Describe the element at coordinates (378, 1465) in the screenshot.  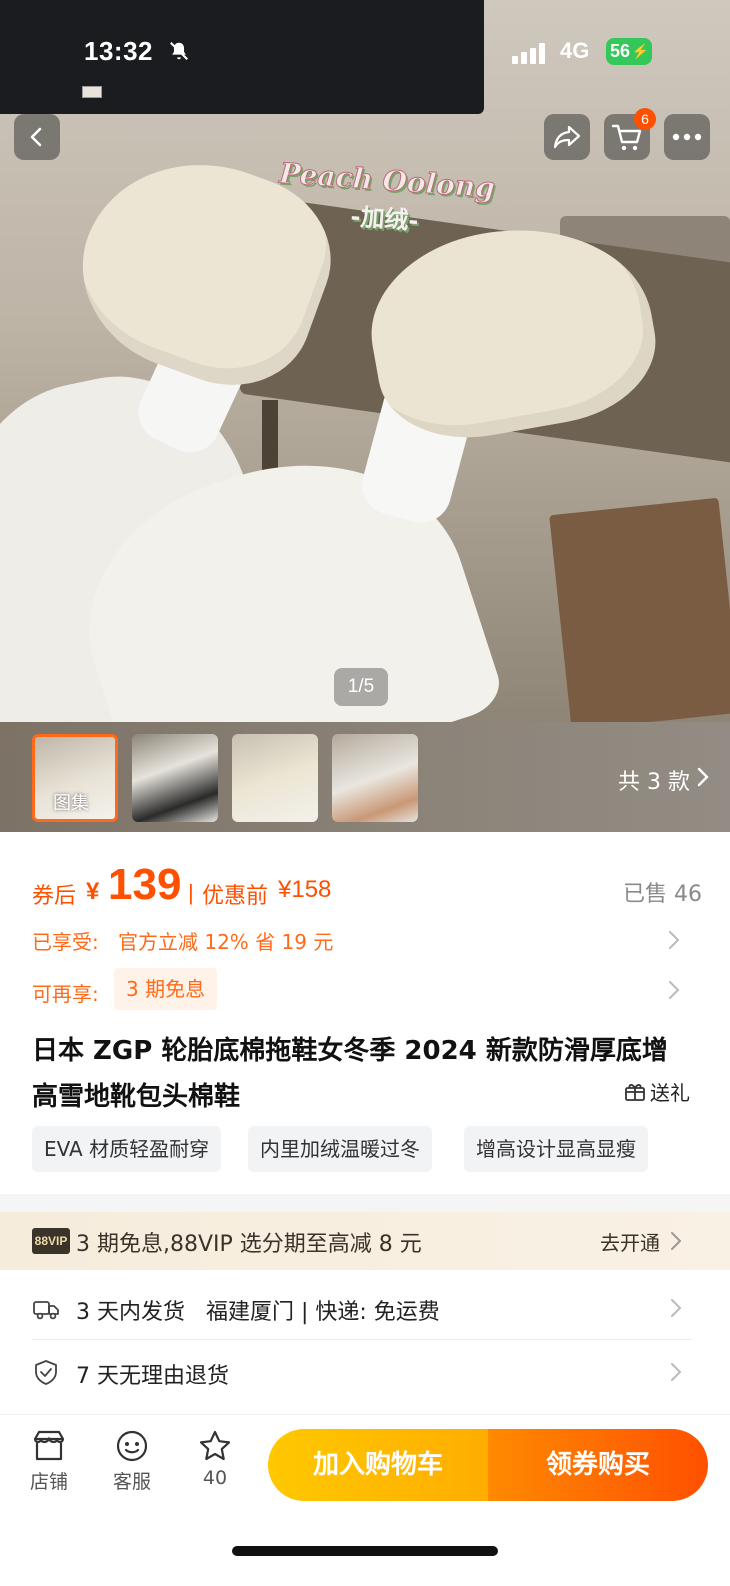
I see `add-to-cart-button: 加入购物车` at that location.